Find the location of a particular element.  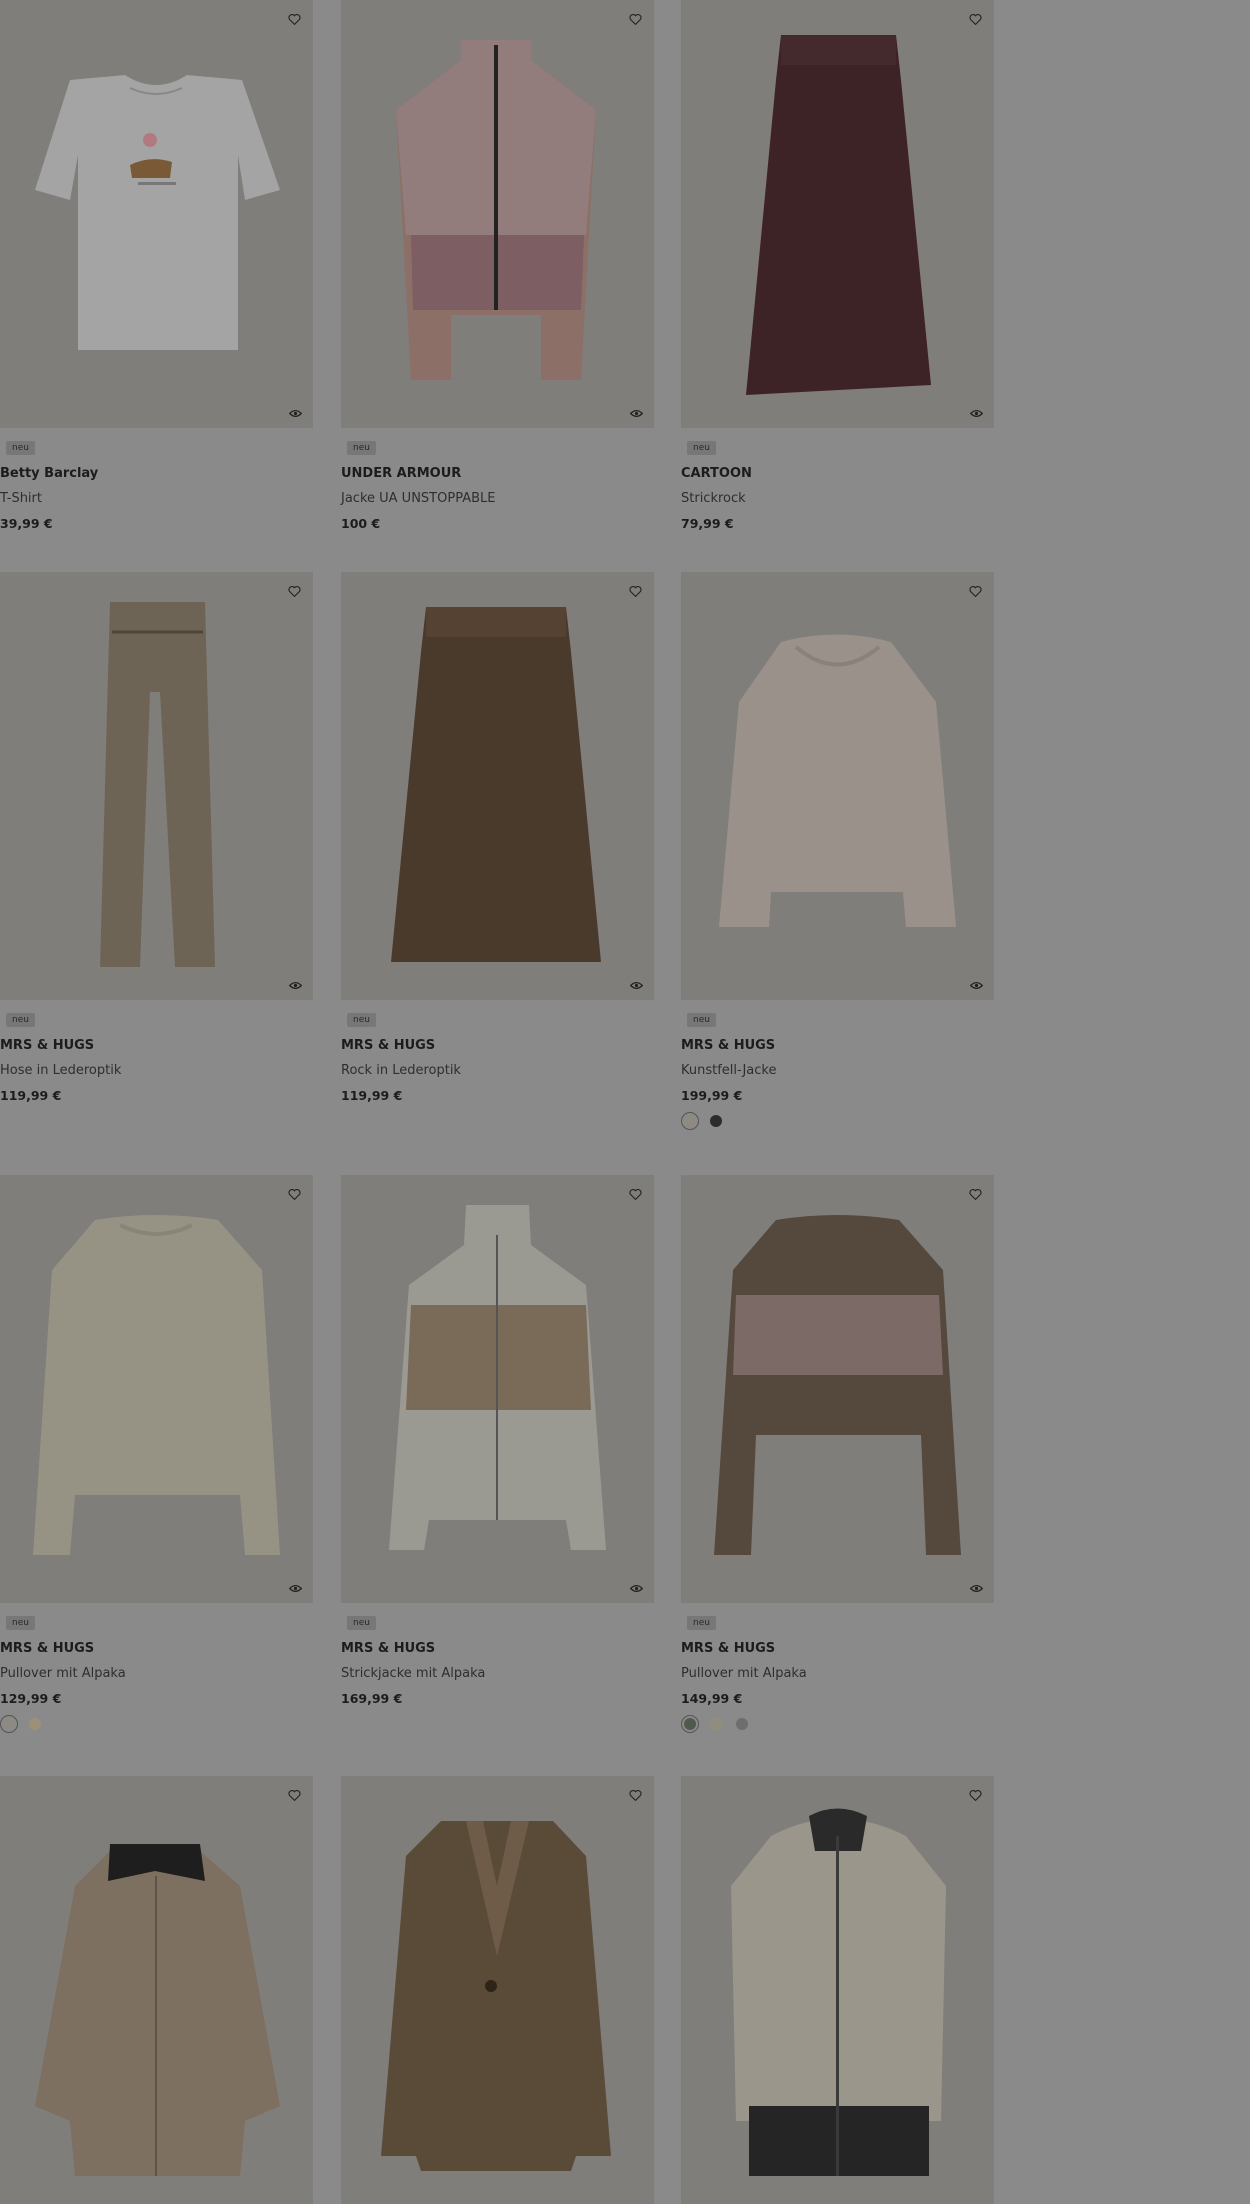

product-price: 100 € is located at coordinates (361, 523).